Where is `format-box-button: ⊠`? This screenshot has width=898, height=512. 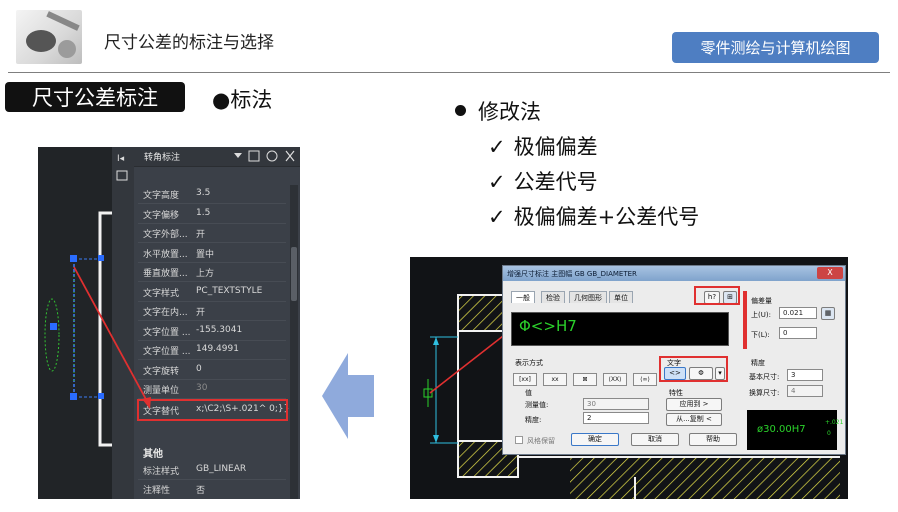
format-box-button: ⊠ is located at coordinates (585, 379).